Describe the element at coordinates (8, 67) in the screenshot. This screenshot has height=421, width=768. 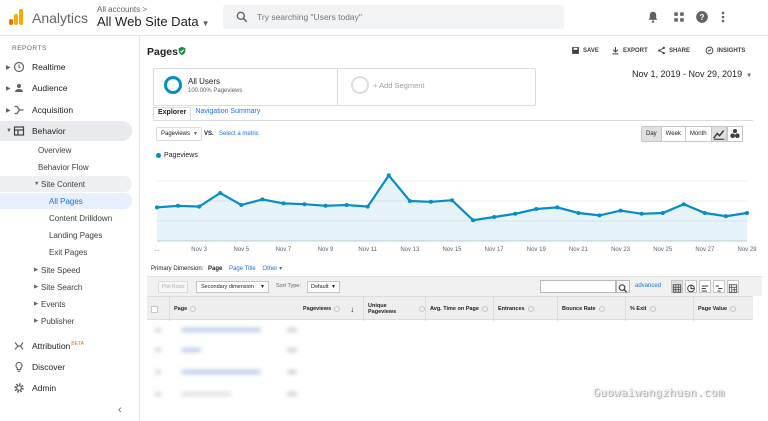
I see `expand-arrow-icon: ▶` at that location.